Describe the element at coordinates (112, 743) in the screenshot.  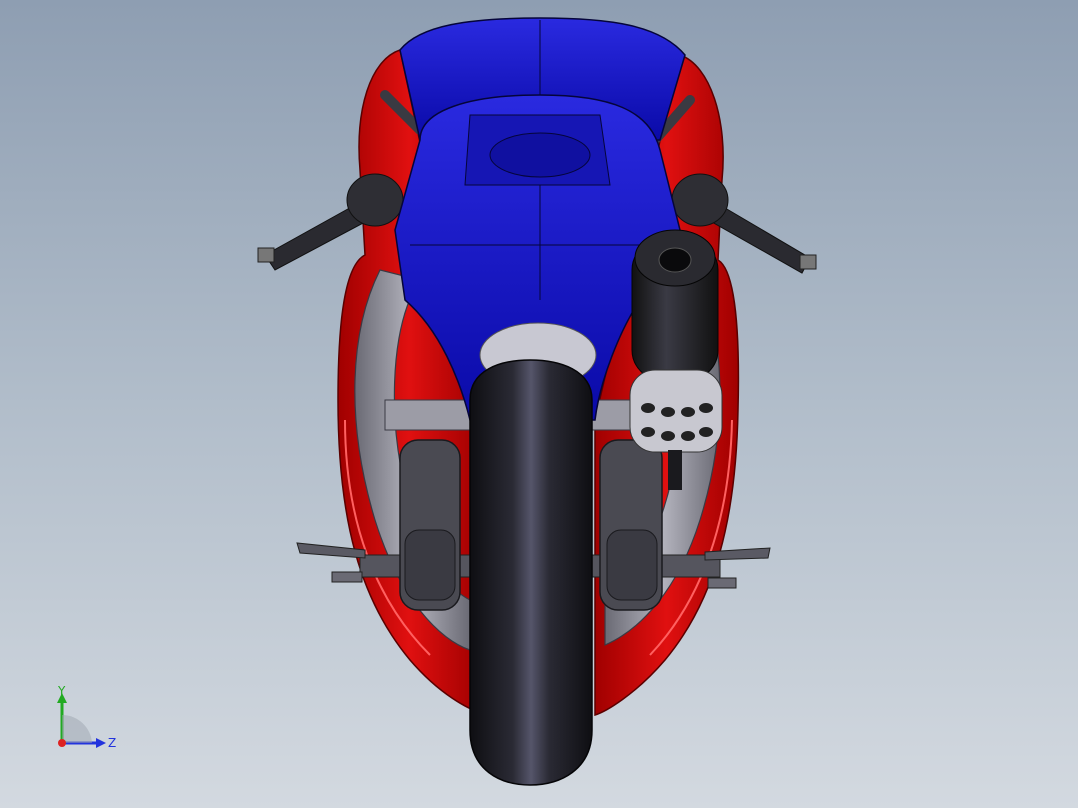
I see `z-axis-label: Z` at that location.